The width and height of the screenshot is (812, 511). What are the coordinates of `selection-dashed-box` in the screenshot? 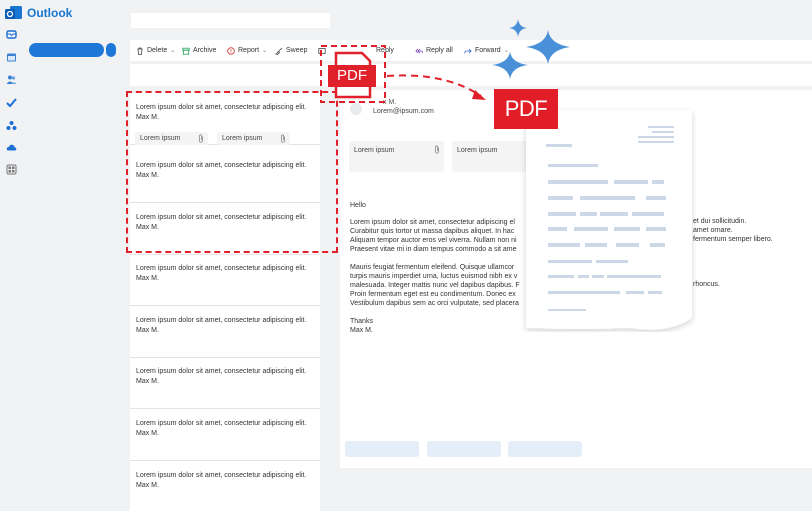 It's located at (232, 172).